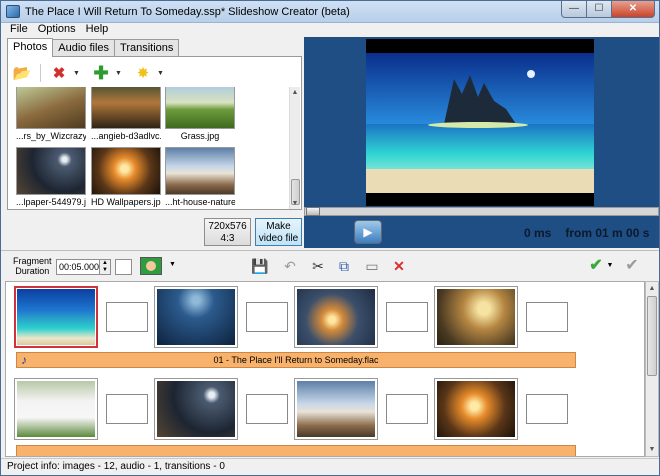  Describe the element at coordinates (200, 136) in the screenshot. I see `photo-caption: Grass.jpg` at that location.